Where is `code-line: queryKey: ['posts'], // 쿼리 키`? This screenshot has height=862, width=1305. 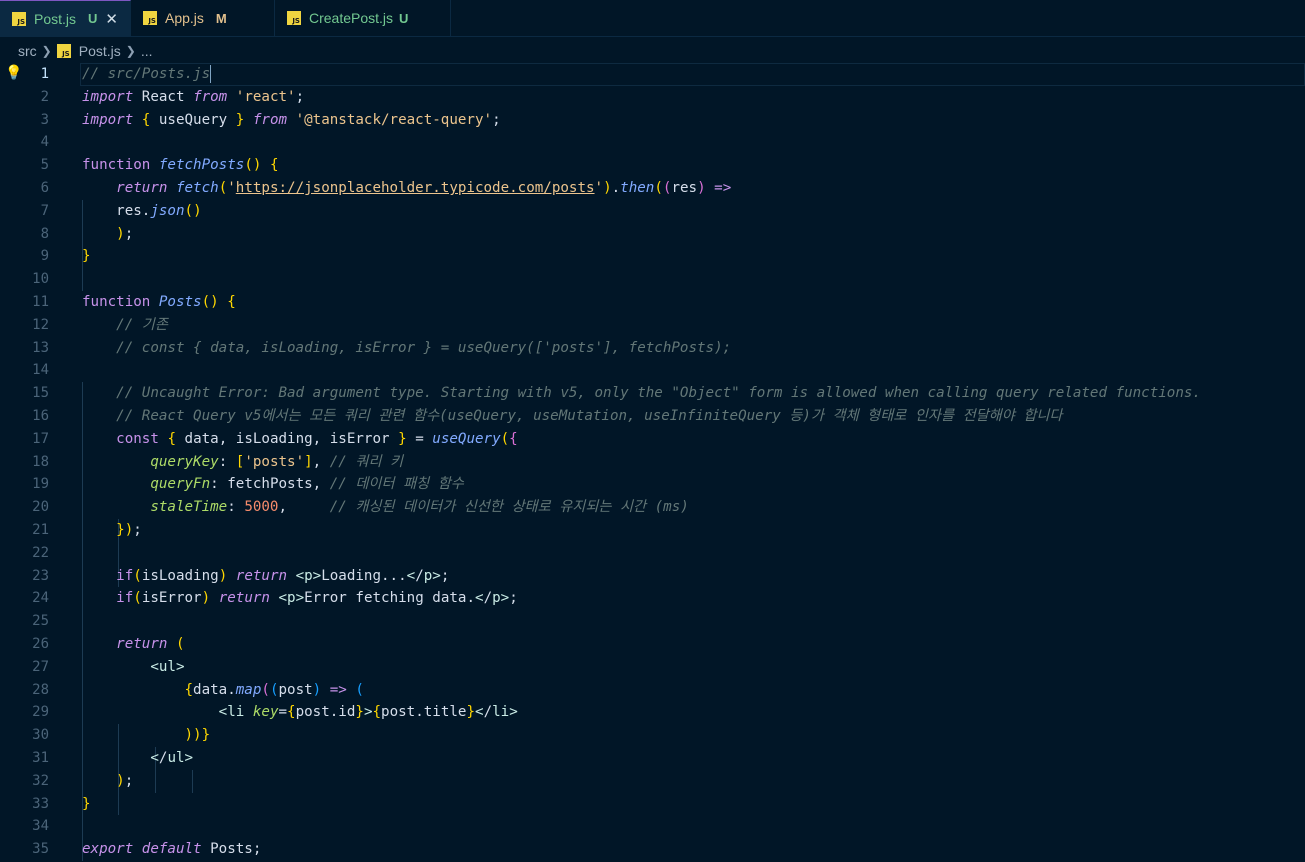
code-line: queryKey: ['posts'], // 쿼리 키 is located at coordinates (693, 462).